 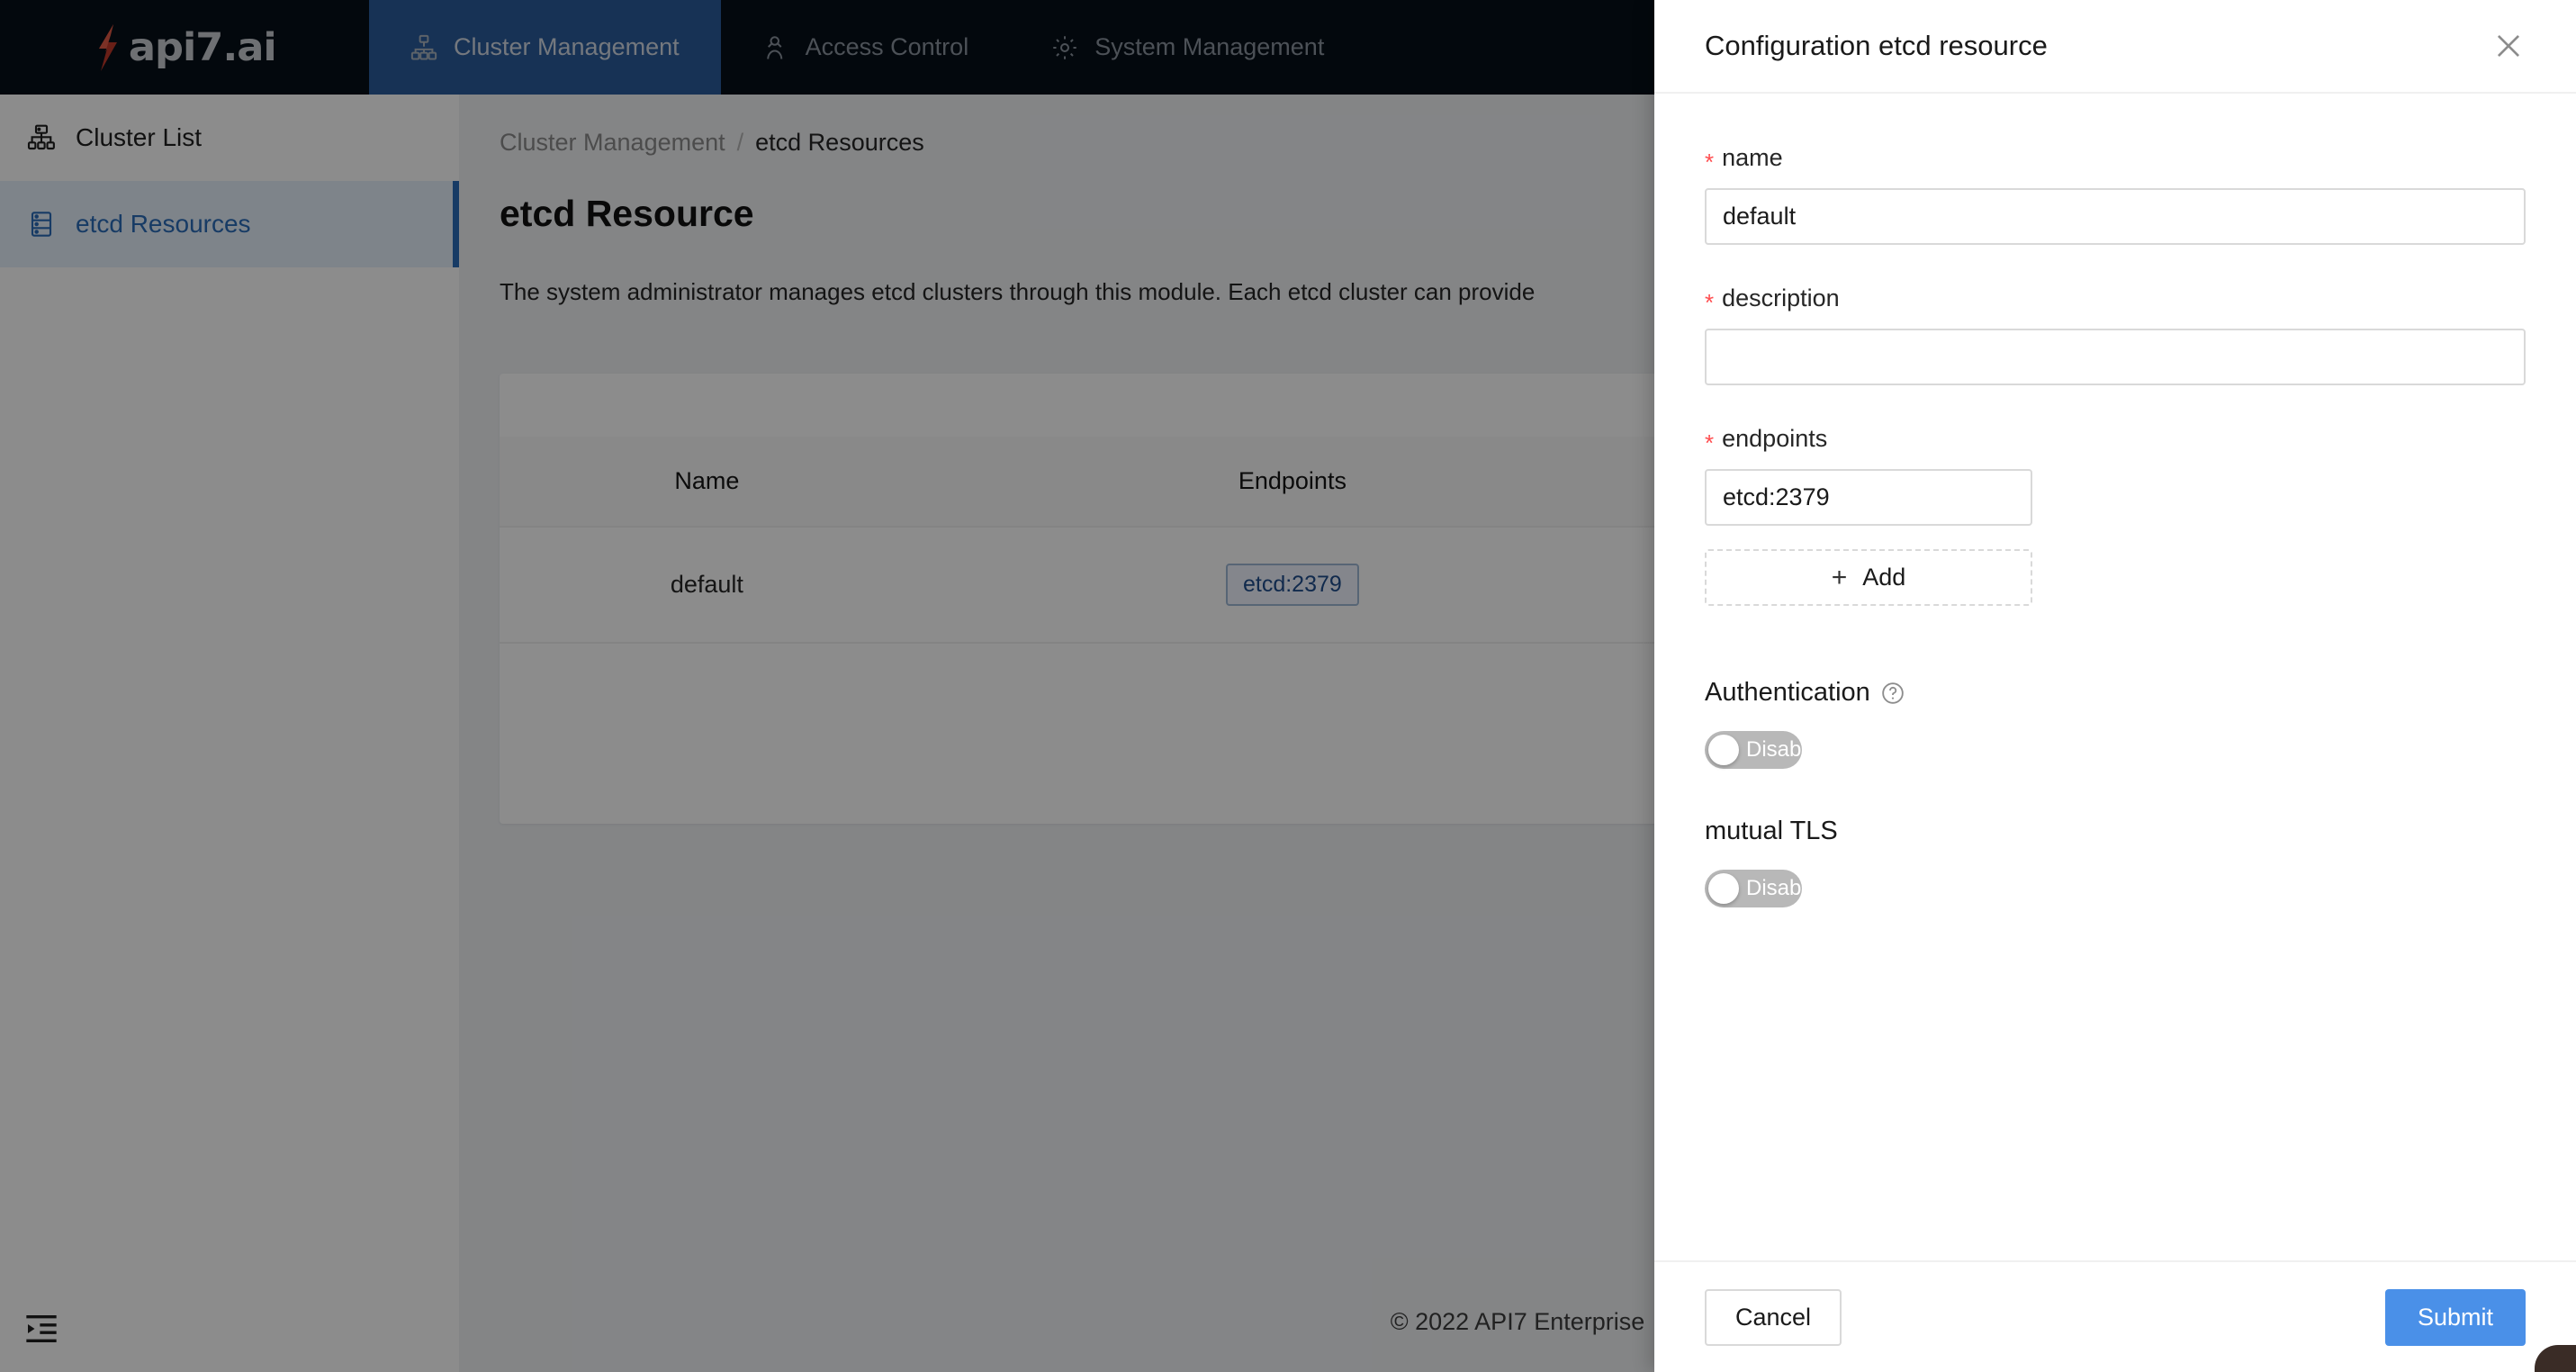 I want to click on submit-button: Submit, so click(x=2455, y=1317).